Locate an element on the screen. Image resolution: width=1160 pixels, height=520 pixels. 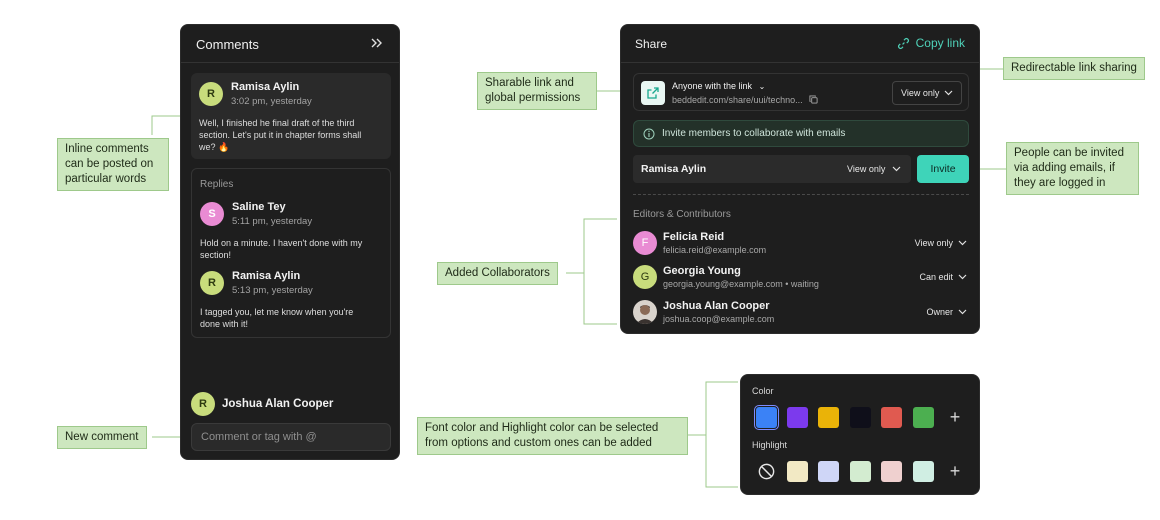
collaborator-name: Georgia Young is located at coordinates (702, 271).